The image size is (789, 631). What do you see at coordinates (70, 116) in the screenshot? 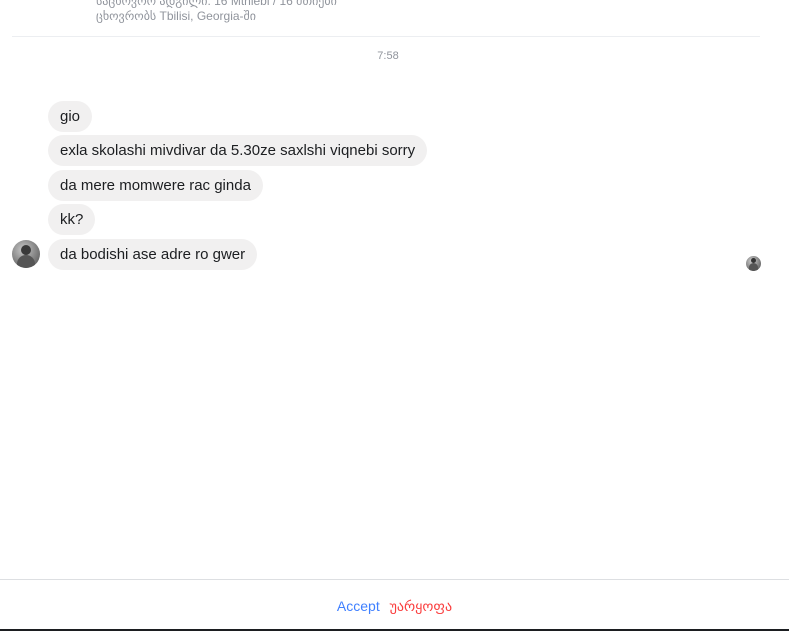
I see `message-bubble: gio` at bounding box center [70, 116].